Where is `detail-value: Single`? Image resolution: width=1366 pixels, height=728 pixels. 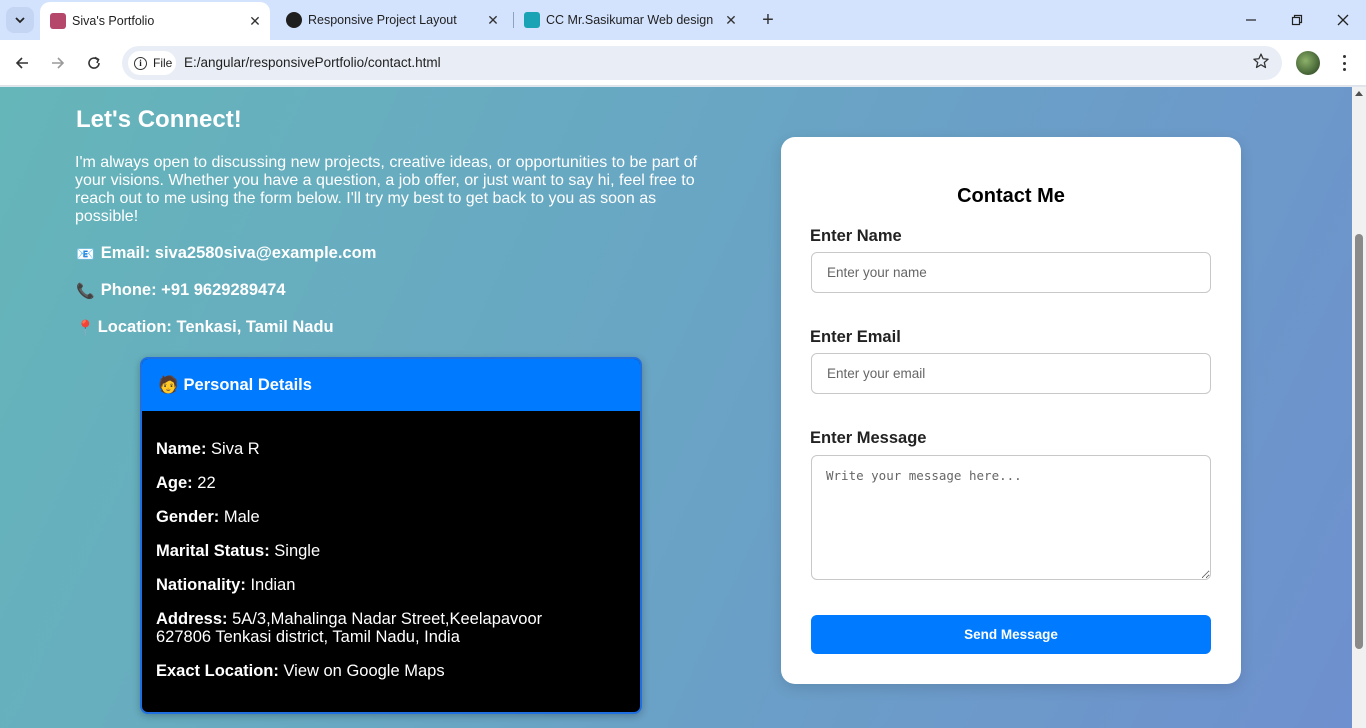 detail-value: Single is located at coordinates (297, 551).